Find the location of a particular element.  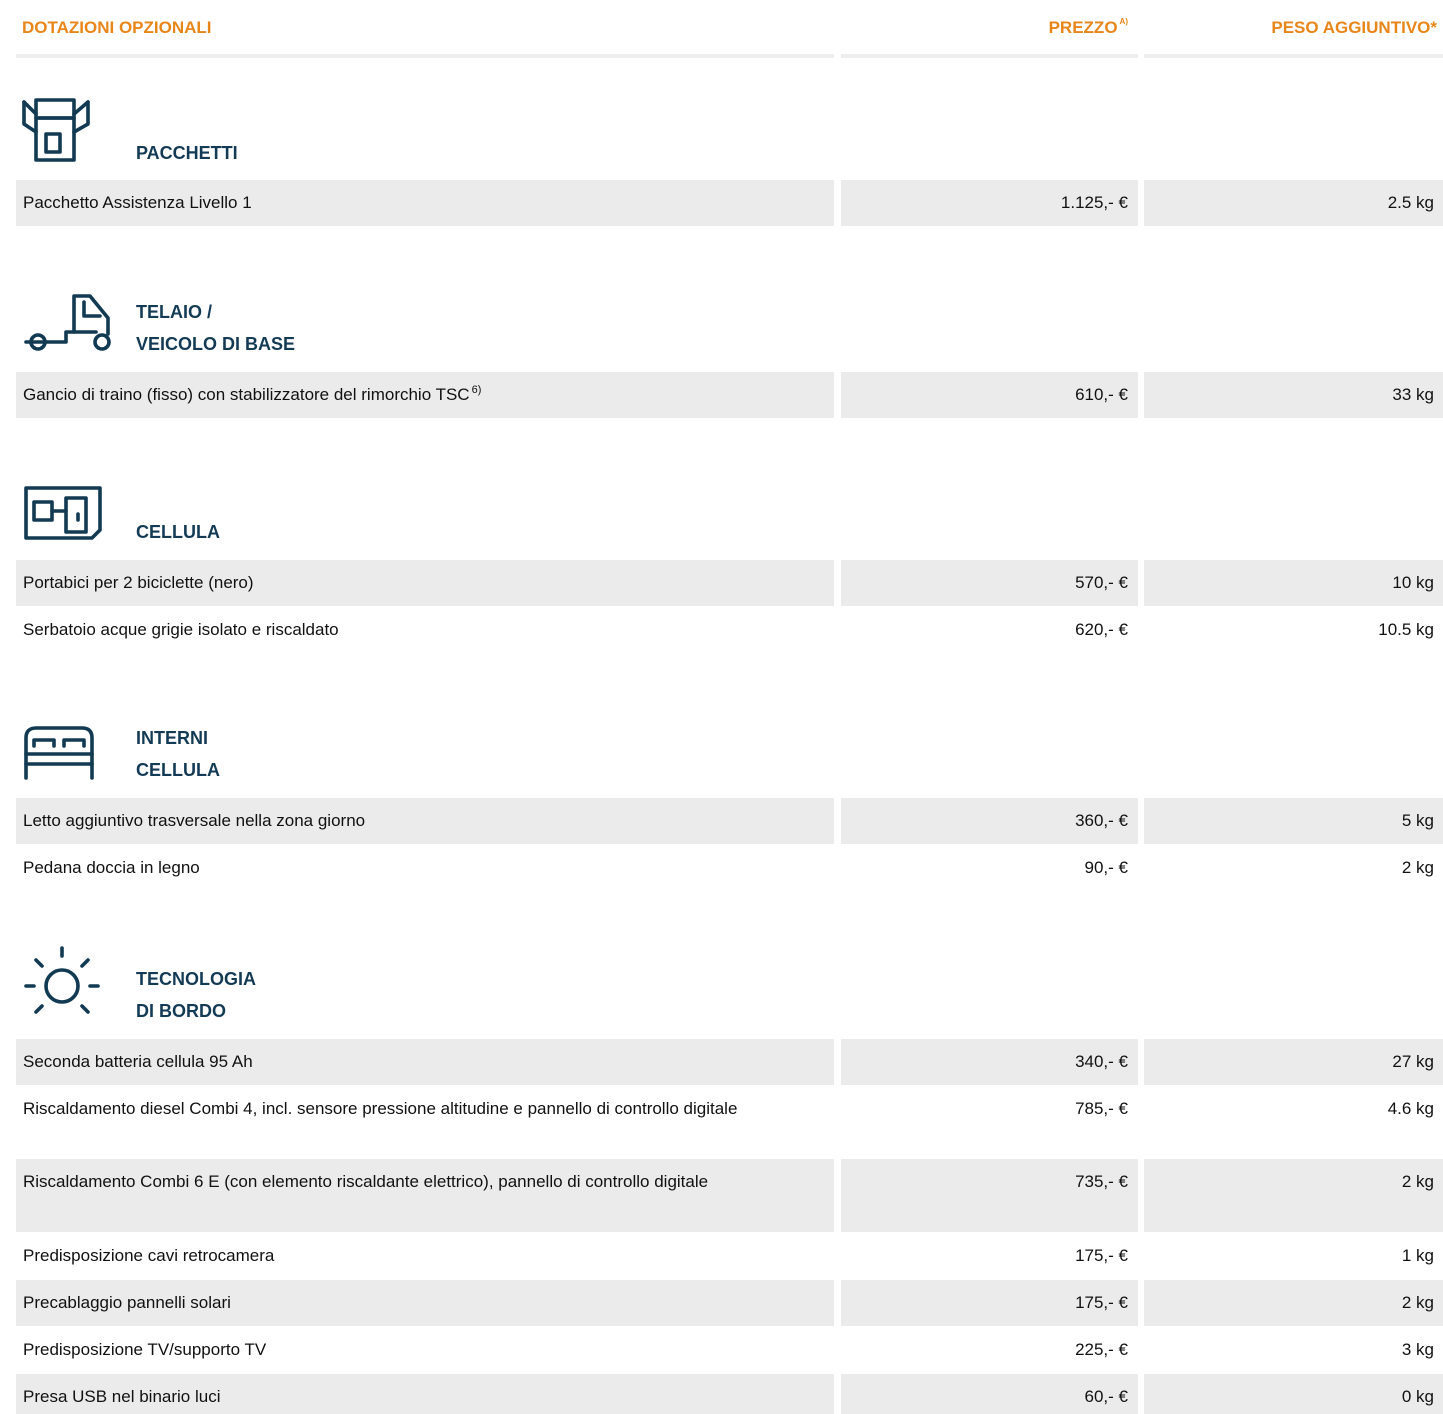

box-icon is located at coordinates (56, 131).